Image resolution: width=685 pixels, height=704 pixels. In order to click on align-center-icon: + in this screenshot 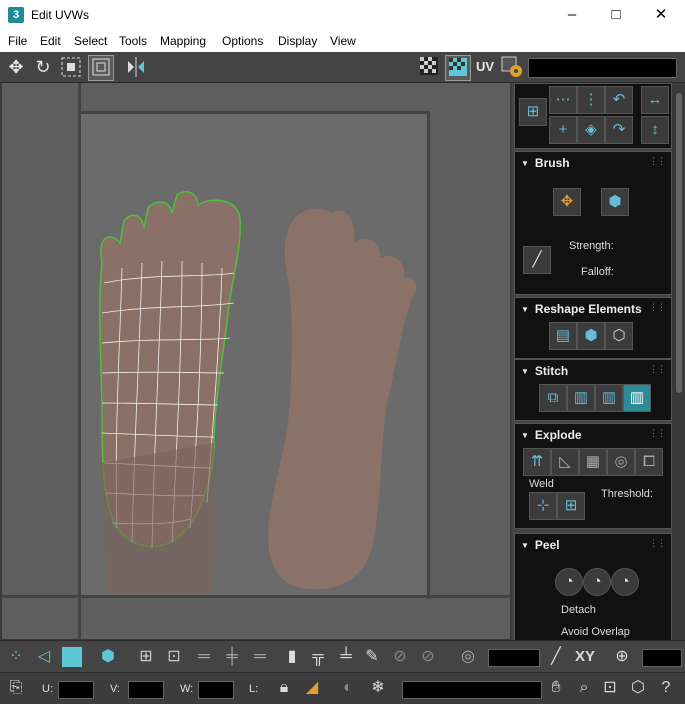, I will do `click(563, 130)`.